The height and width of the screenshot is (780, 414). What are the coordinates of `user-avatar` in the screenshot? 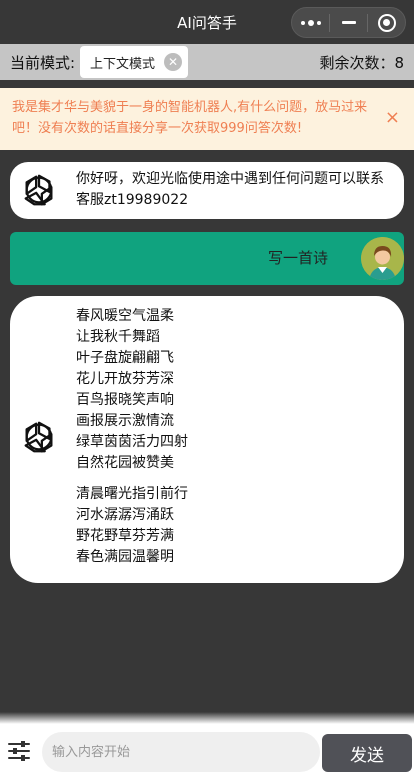 It's located at (382, 258).